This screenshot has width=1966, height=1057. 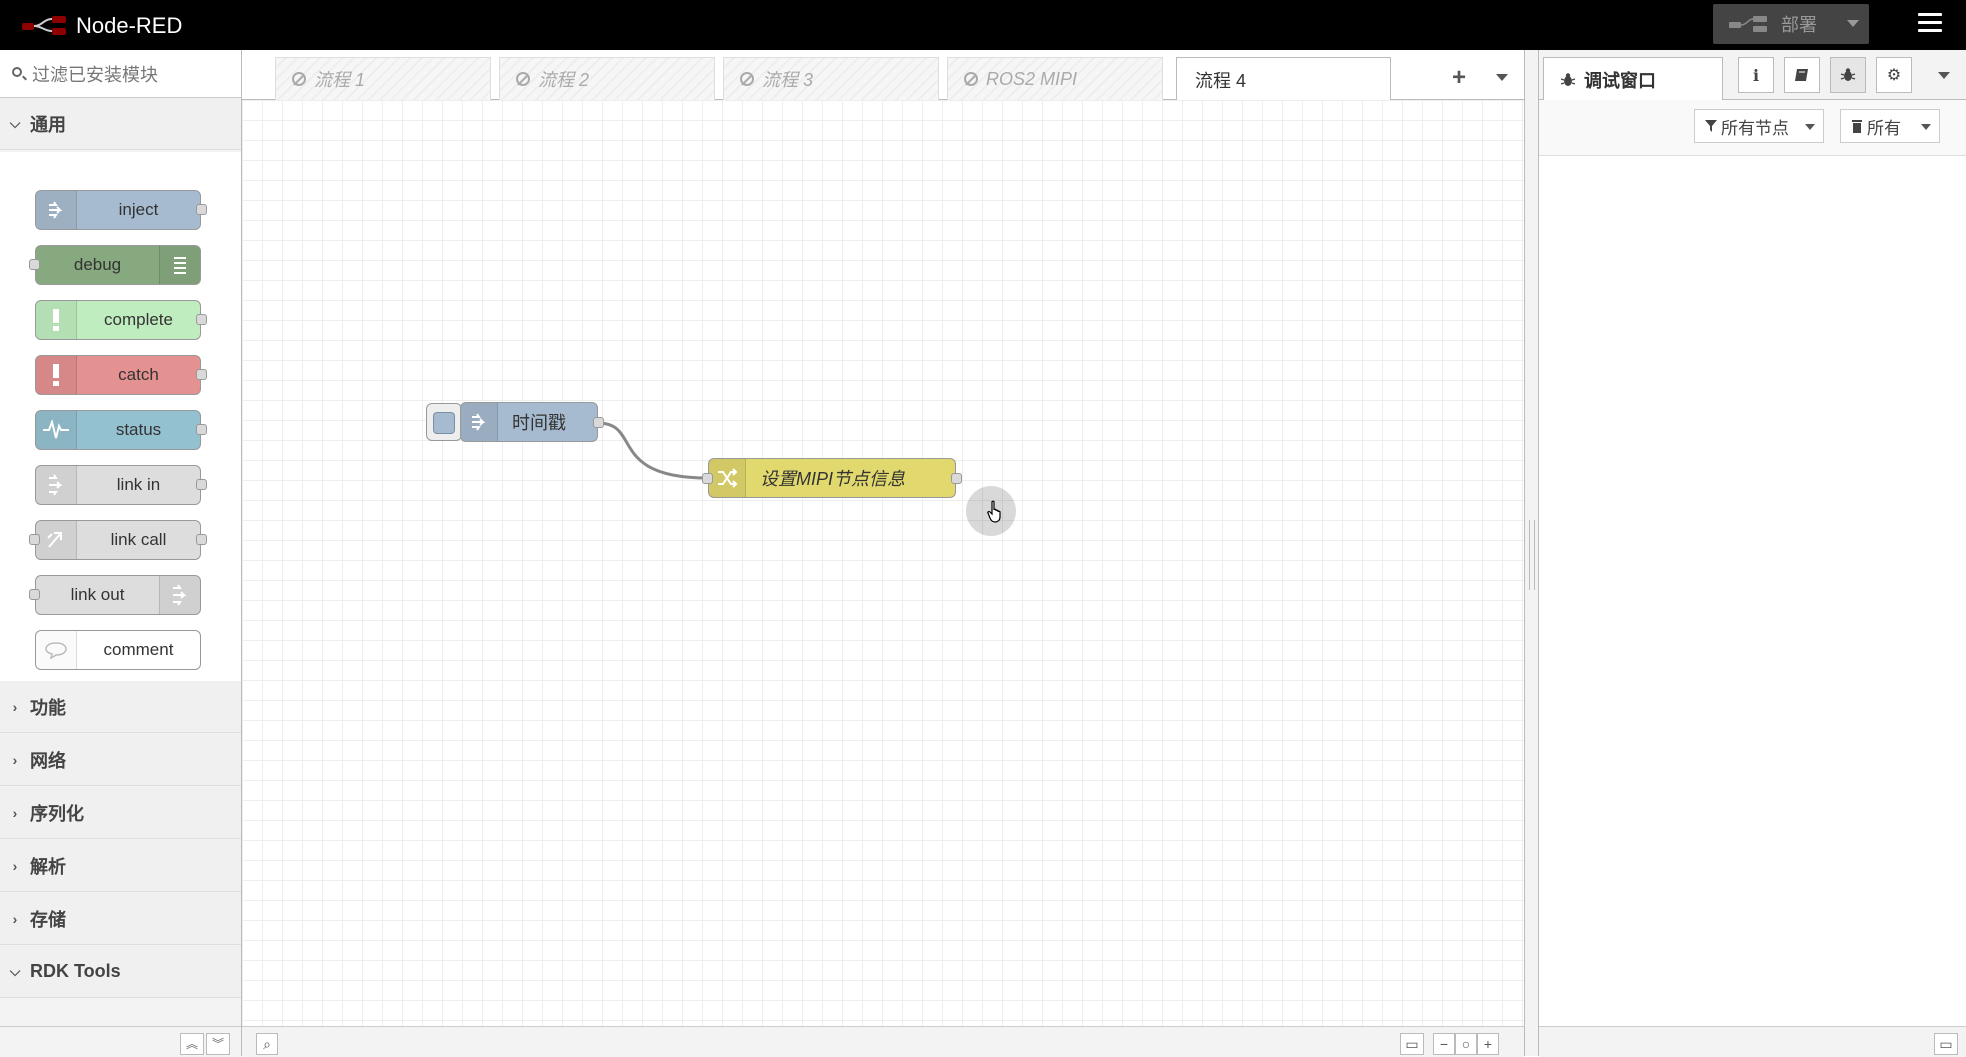 I want to click on workspace-footer: ⌕ ▭ − ○ +, so click(x=883, y=1041).